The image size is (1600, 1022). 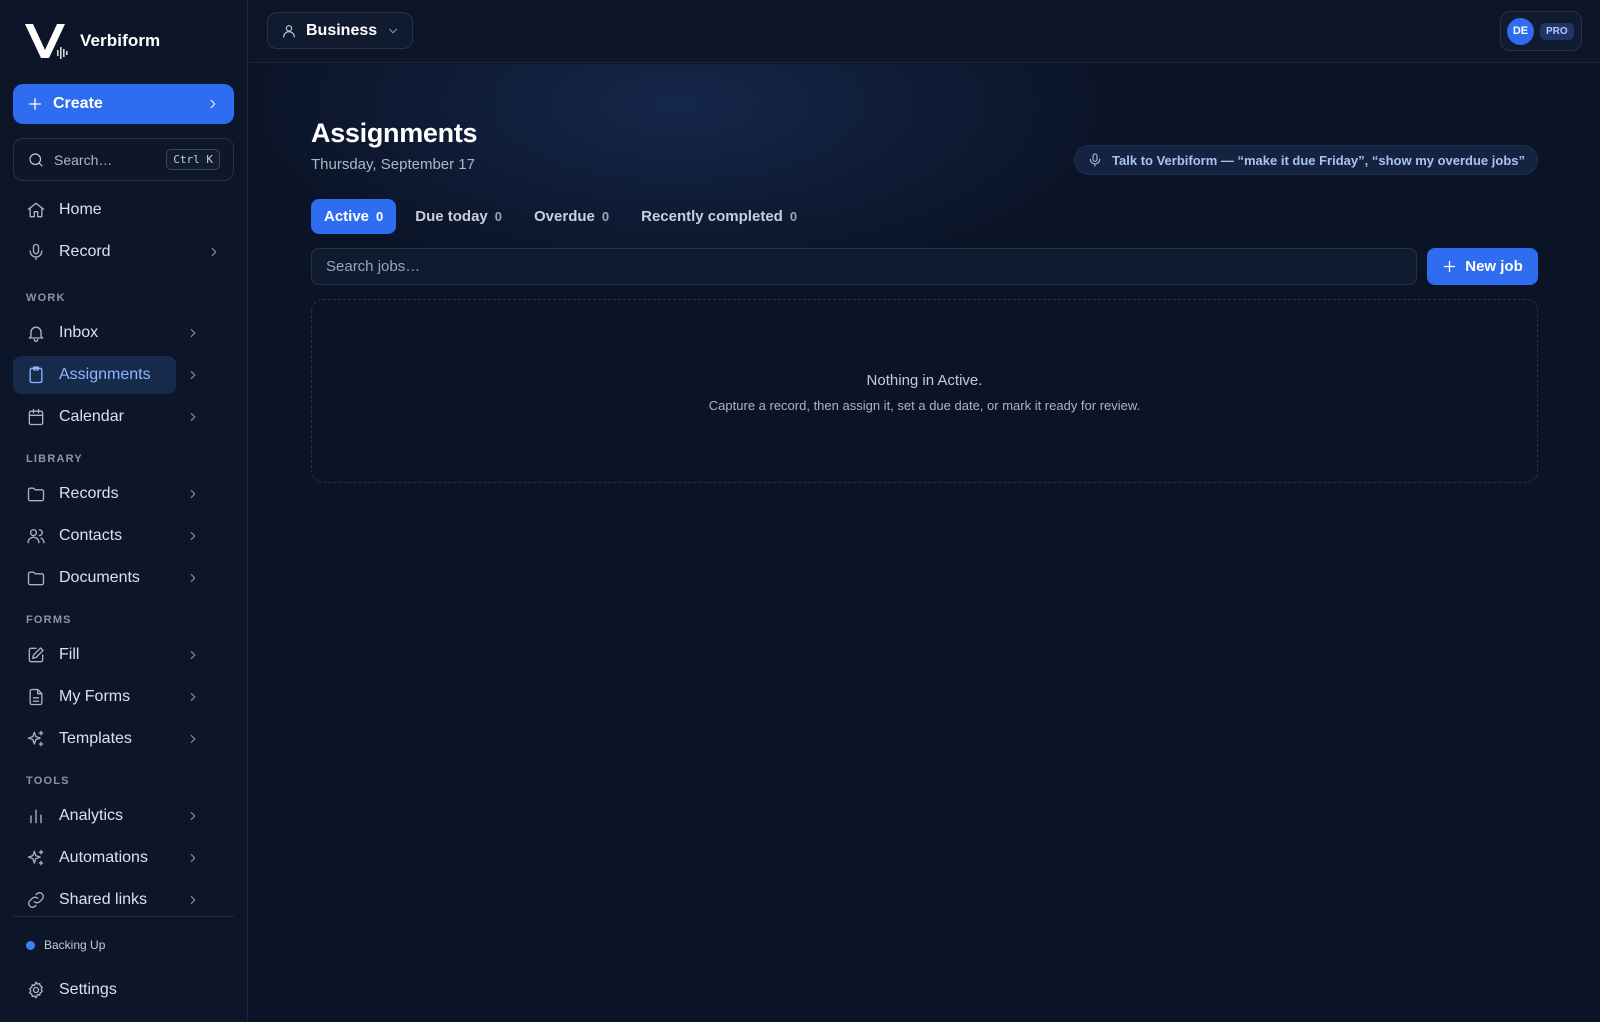 What do you see at coordinates (36, 160) in the screenshot?
I see `search-icon` at bounding box center [36, 160].